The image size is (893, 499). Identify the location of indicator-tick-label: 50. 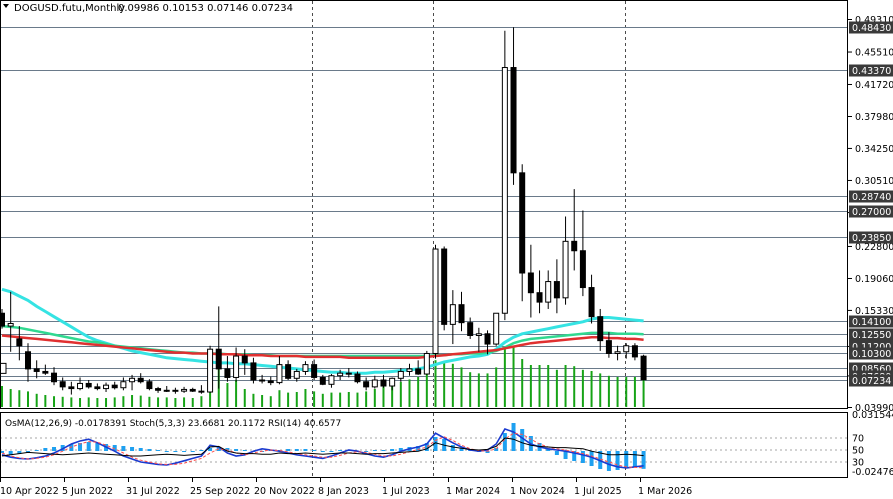
(858, 451).